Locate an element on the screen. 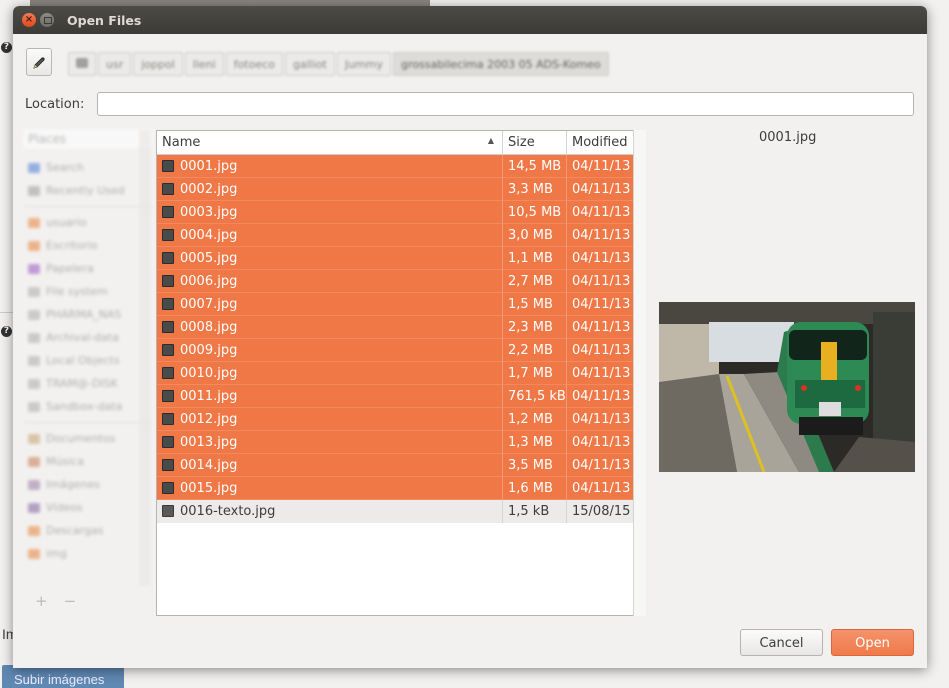 Image resolution: width=949 pixels, height=688 pixels. column-header-name: Name ▲ is located at coordinates (329, 142).